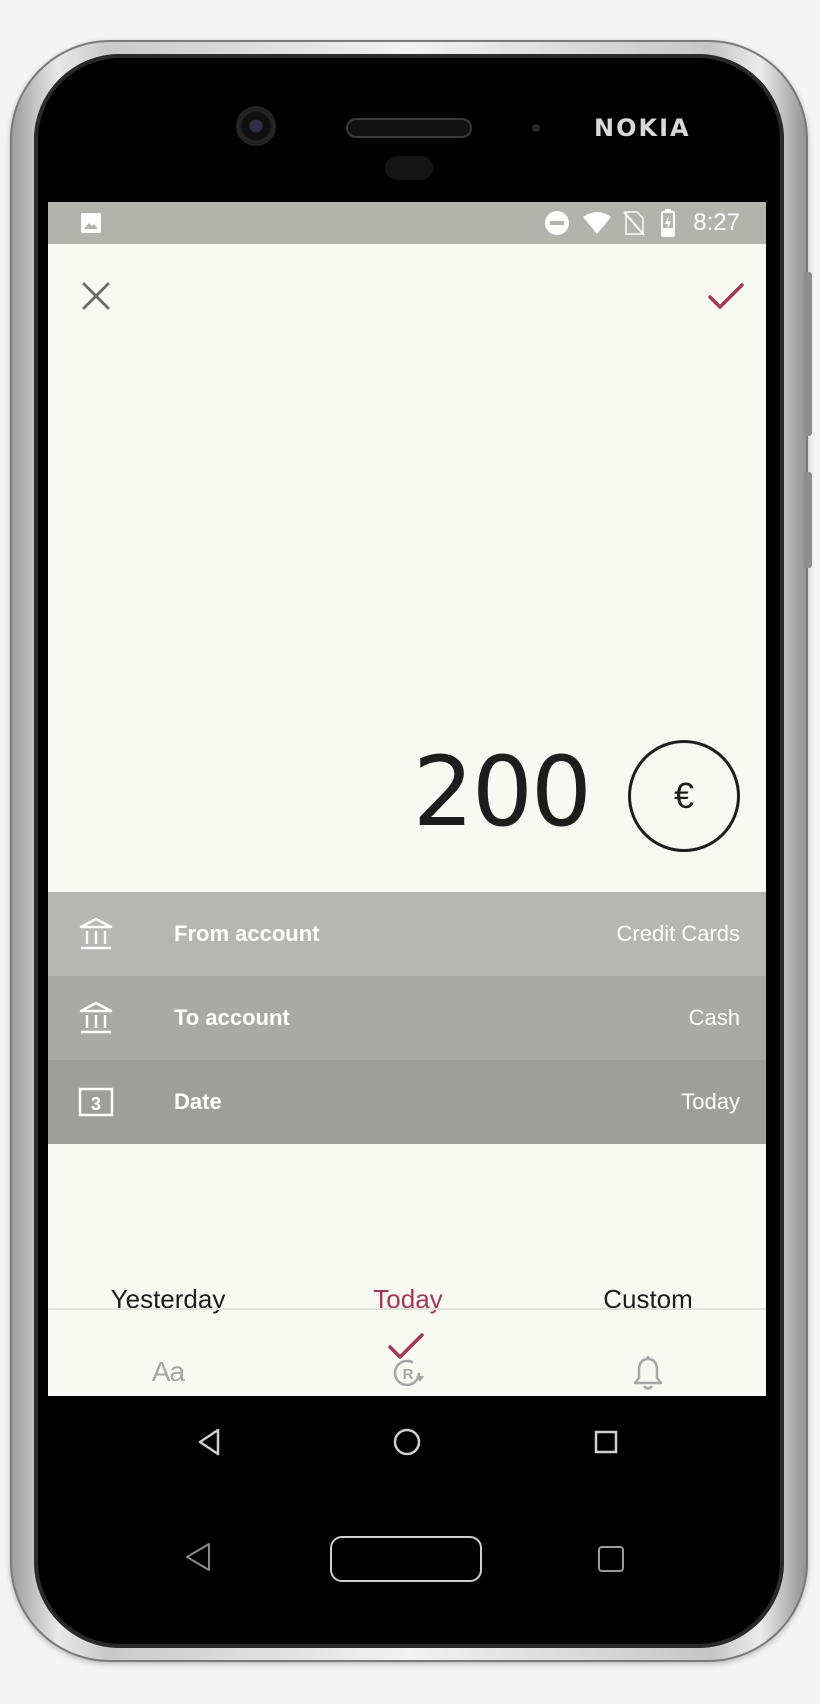 This screenshot has height=1704, width=820. Describe the element at coordinates (714, 1017) in the screenshot. I see `to-account-value: Cash` at that location.